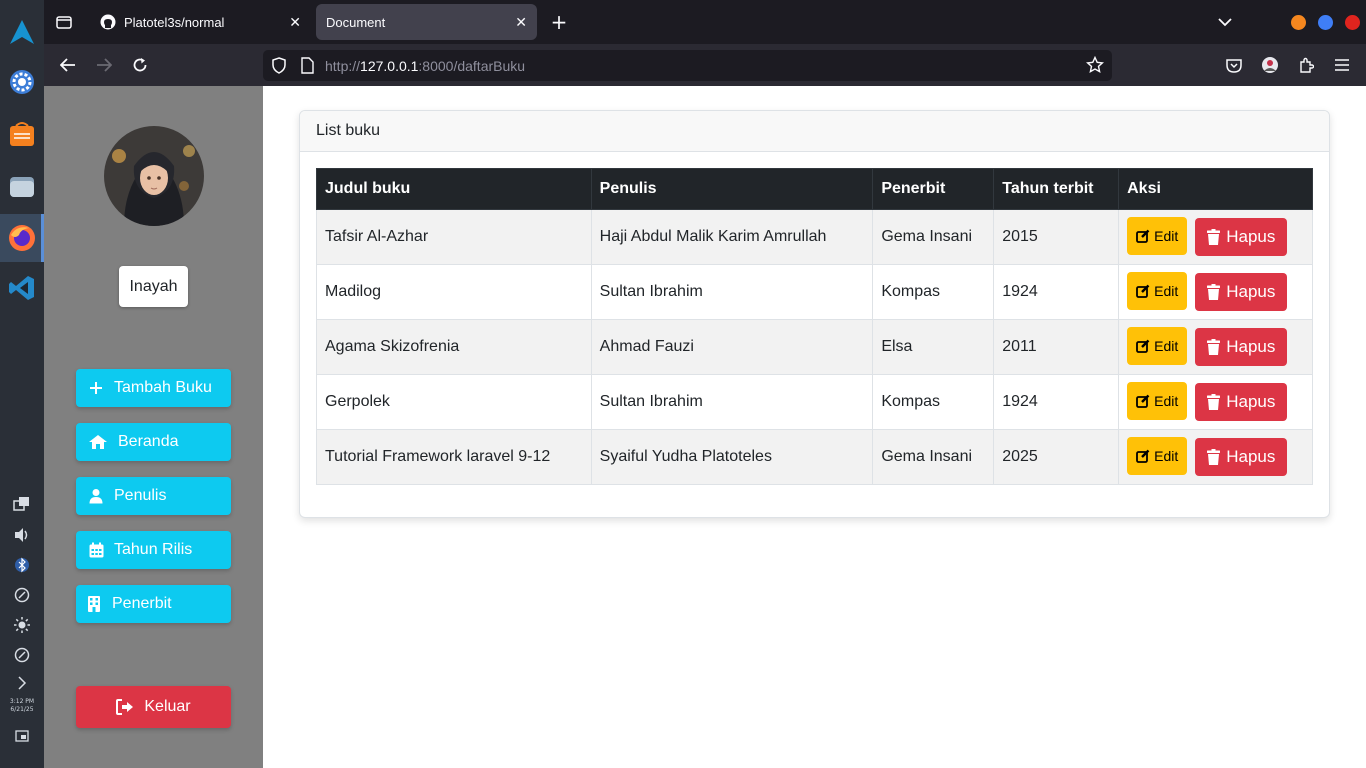 The image size is (1366, 768). What do you see at coordinates (1342, 65) in the screenshot?
I see `menu-hamburger-icon` at bounding box center [1342, 65].